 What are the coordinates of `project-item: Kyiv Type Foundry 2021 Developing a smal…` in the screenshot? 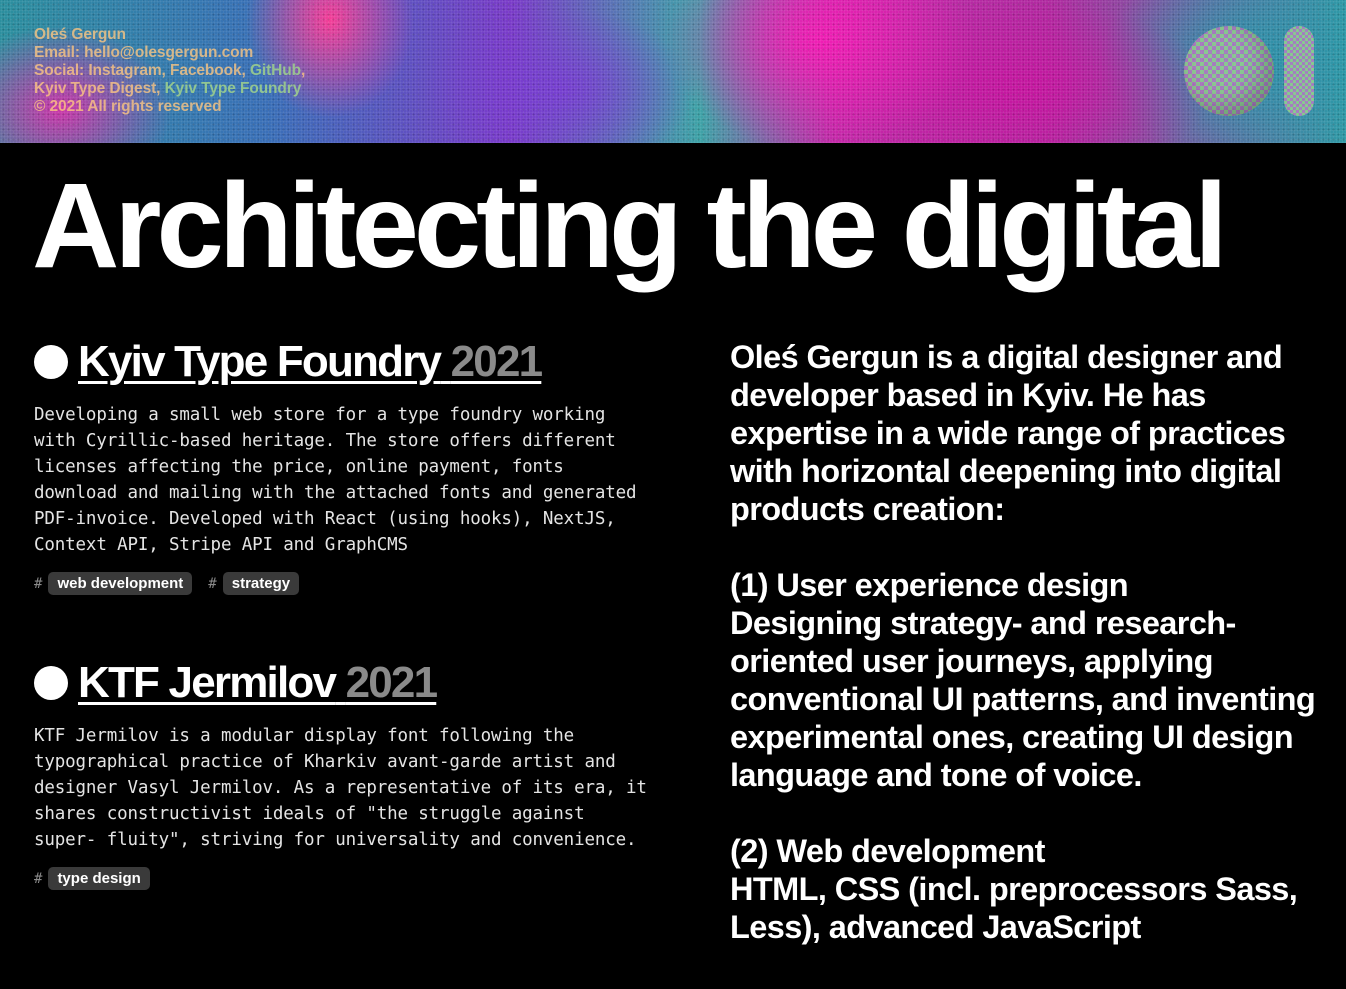 It's located at (354, 465).